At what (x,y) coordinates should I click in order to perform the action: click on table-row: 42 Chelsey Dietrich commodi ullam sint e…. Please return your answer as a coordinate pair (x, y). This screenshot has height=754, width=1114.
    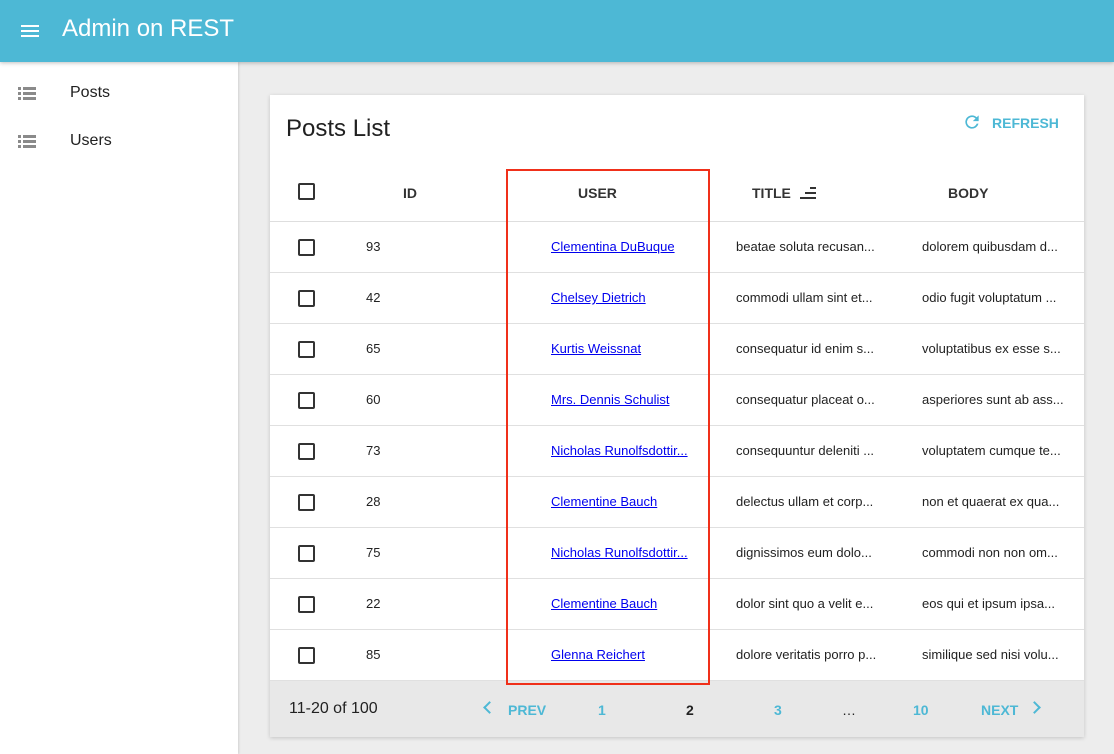
    Looking at the image, I should click on (677, 298).